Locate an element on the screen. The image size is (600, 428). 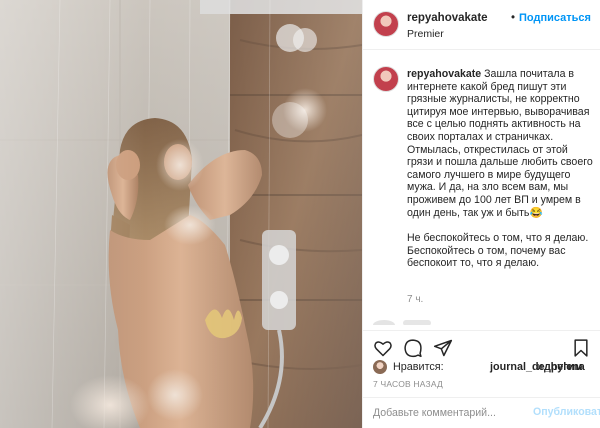
post-timestamp: 7 ЧАСОВ НАЗАД is located at coordinates (408, 384).